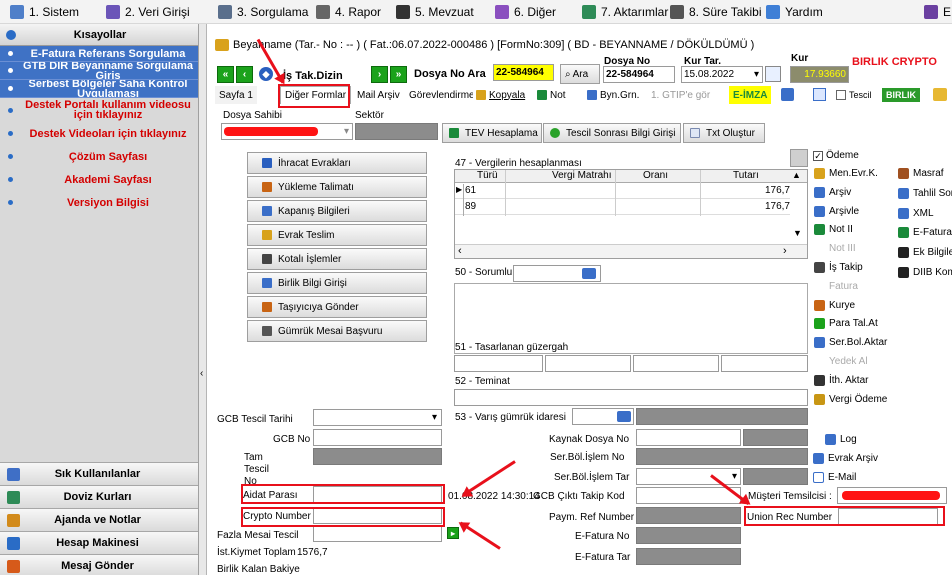 This screenshot has width=952, height=576. I want to click on scroll-up-icon: ▲, so click(796, 175).